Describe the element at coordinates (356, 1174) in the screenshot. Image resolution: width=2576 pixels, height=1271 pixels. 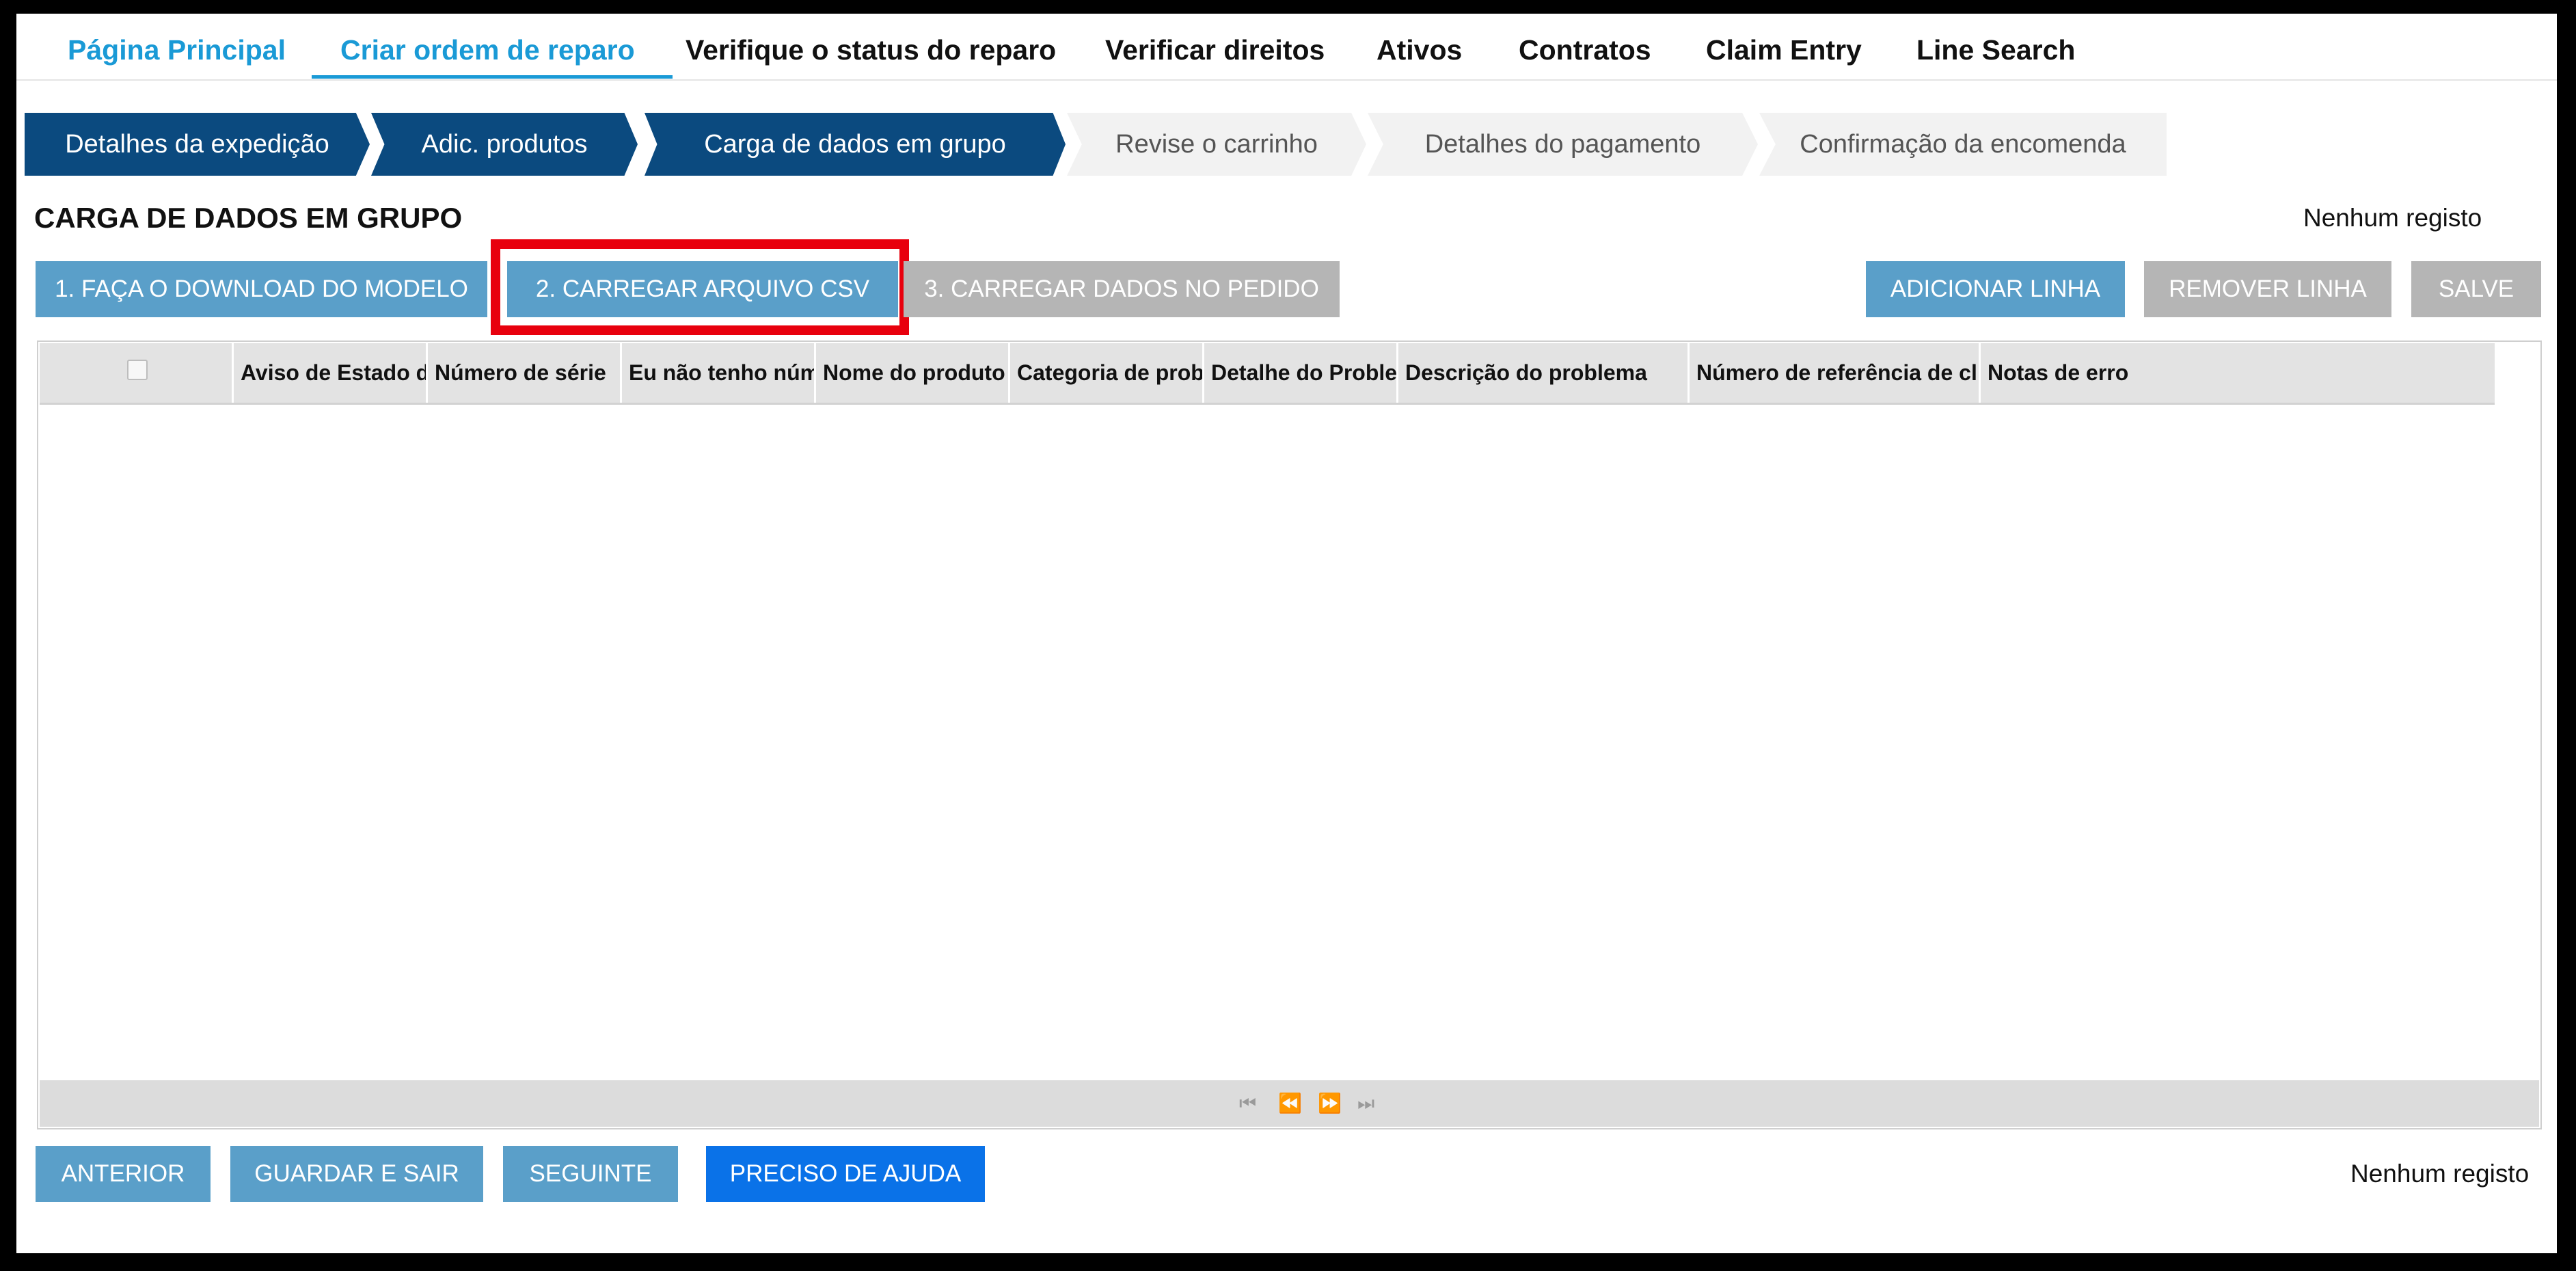
I see `save-and-exit-button: GUARDAR E SAIR` at that location.